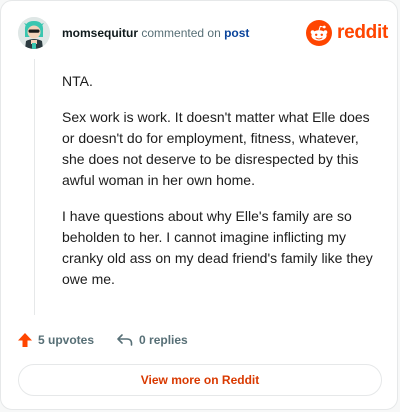 Image resolution: width=400 pixels, height=412 pixels. What do you see at coordinates (34, 187) in the screenshot?
I see `thread-line` at bounding box center [34, 187].